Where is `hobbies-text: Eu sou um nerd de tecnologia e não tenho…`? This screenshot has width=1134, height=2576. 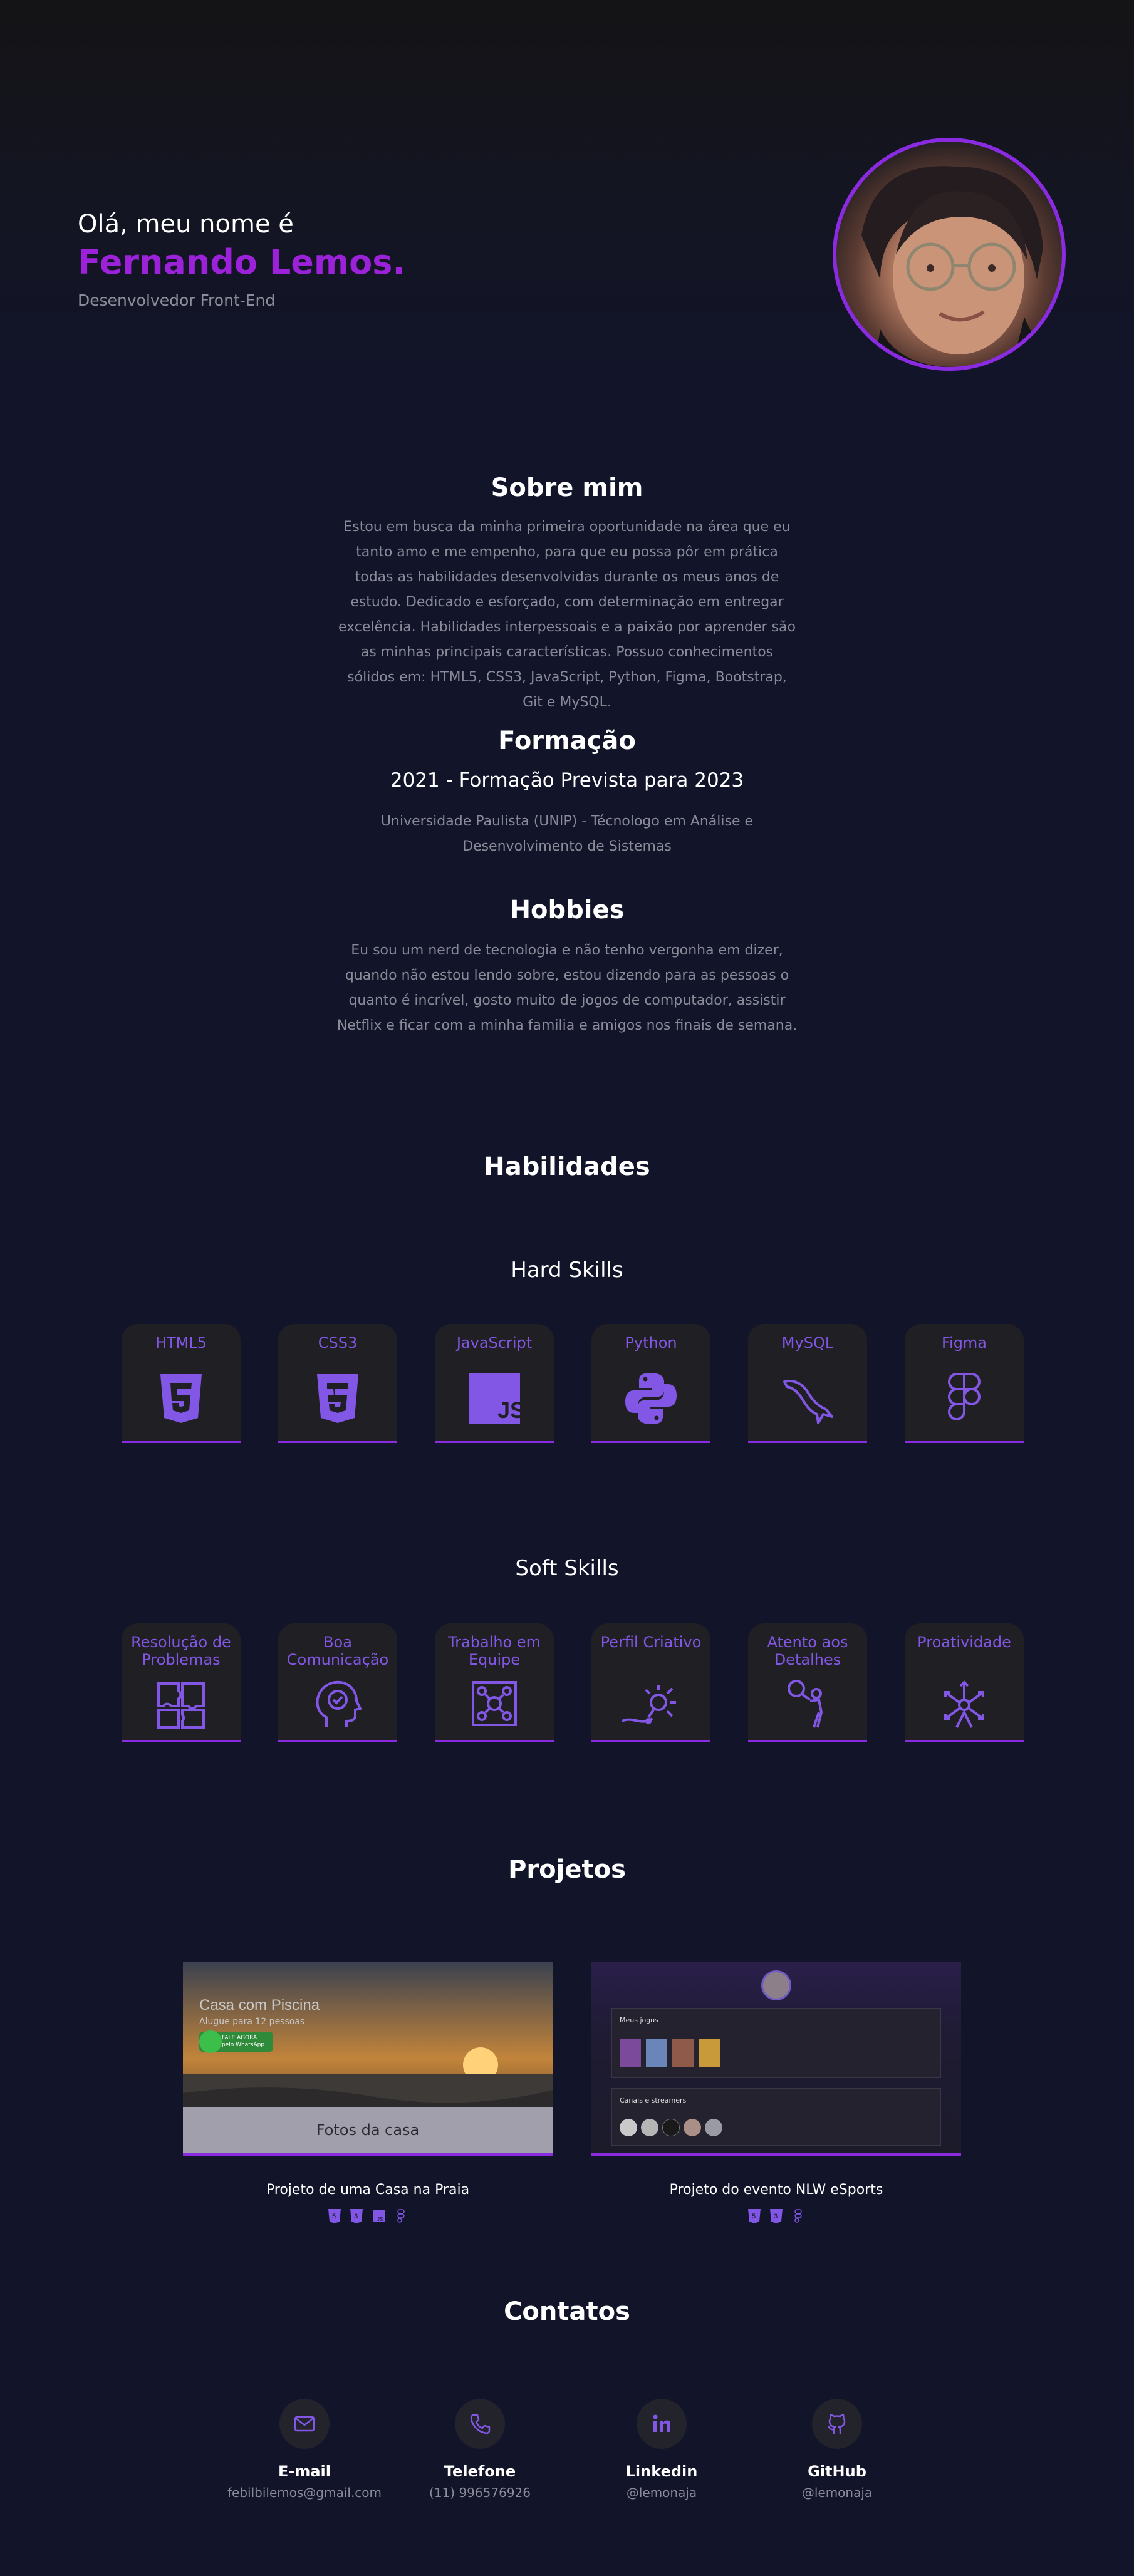
hobbies-text: Eu sou um nerd de tecnologia e não tenho… is located at coordinates (567, 988).